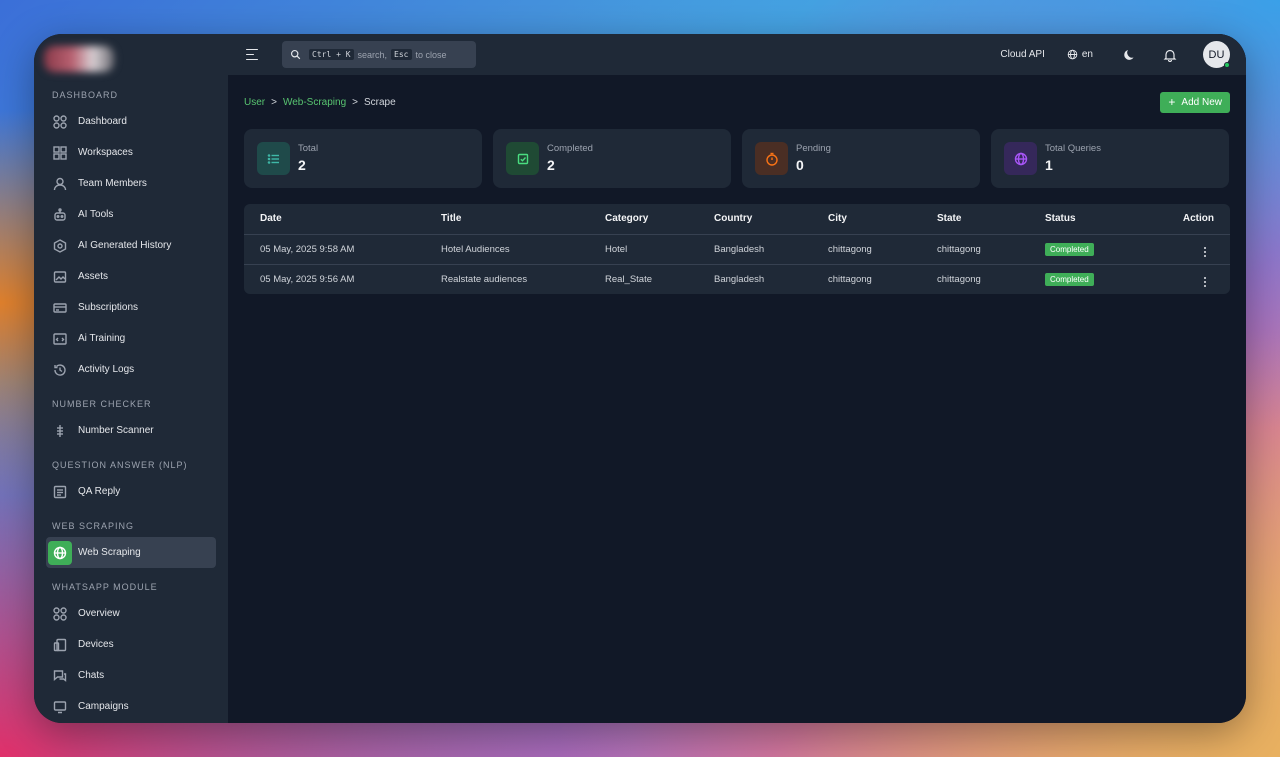  What do you see at coordinates (850, 279) in the screenshot?
I see `cell-city: chittagong` at bounding box center [850, 279].